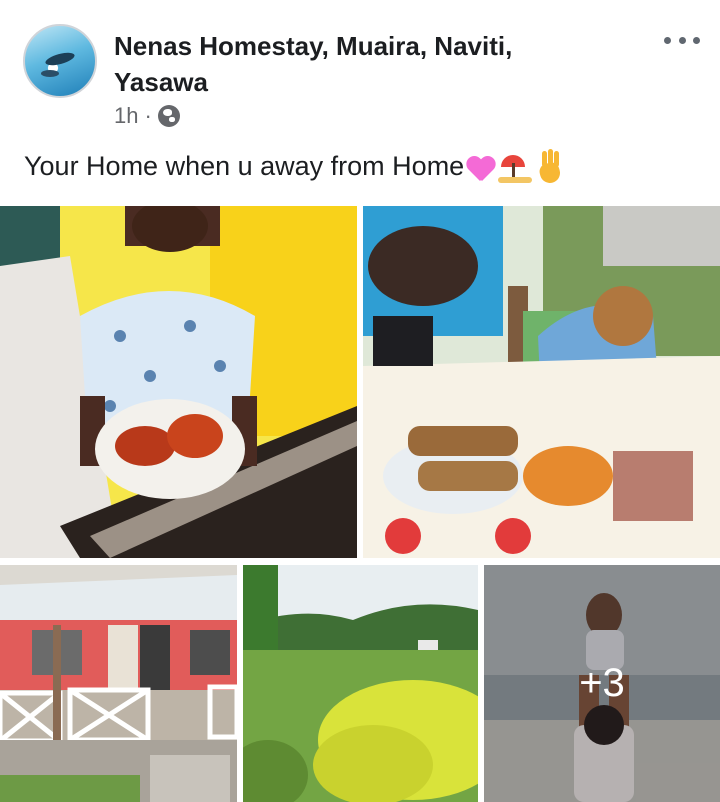 This screenshot has height=802, width=720. I want to click on photo-green-field-hills, so click(360, 683).